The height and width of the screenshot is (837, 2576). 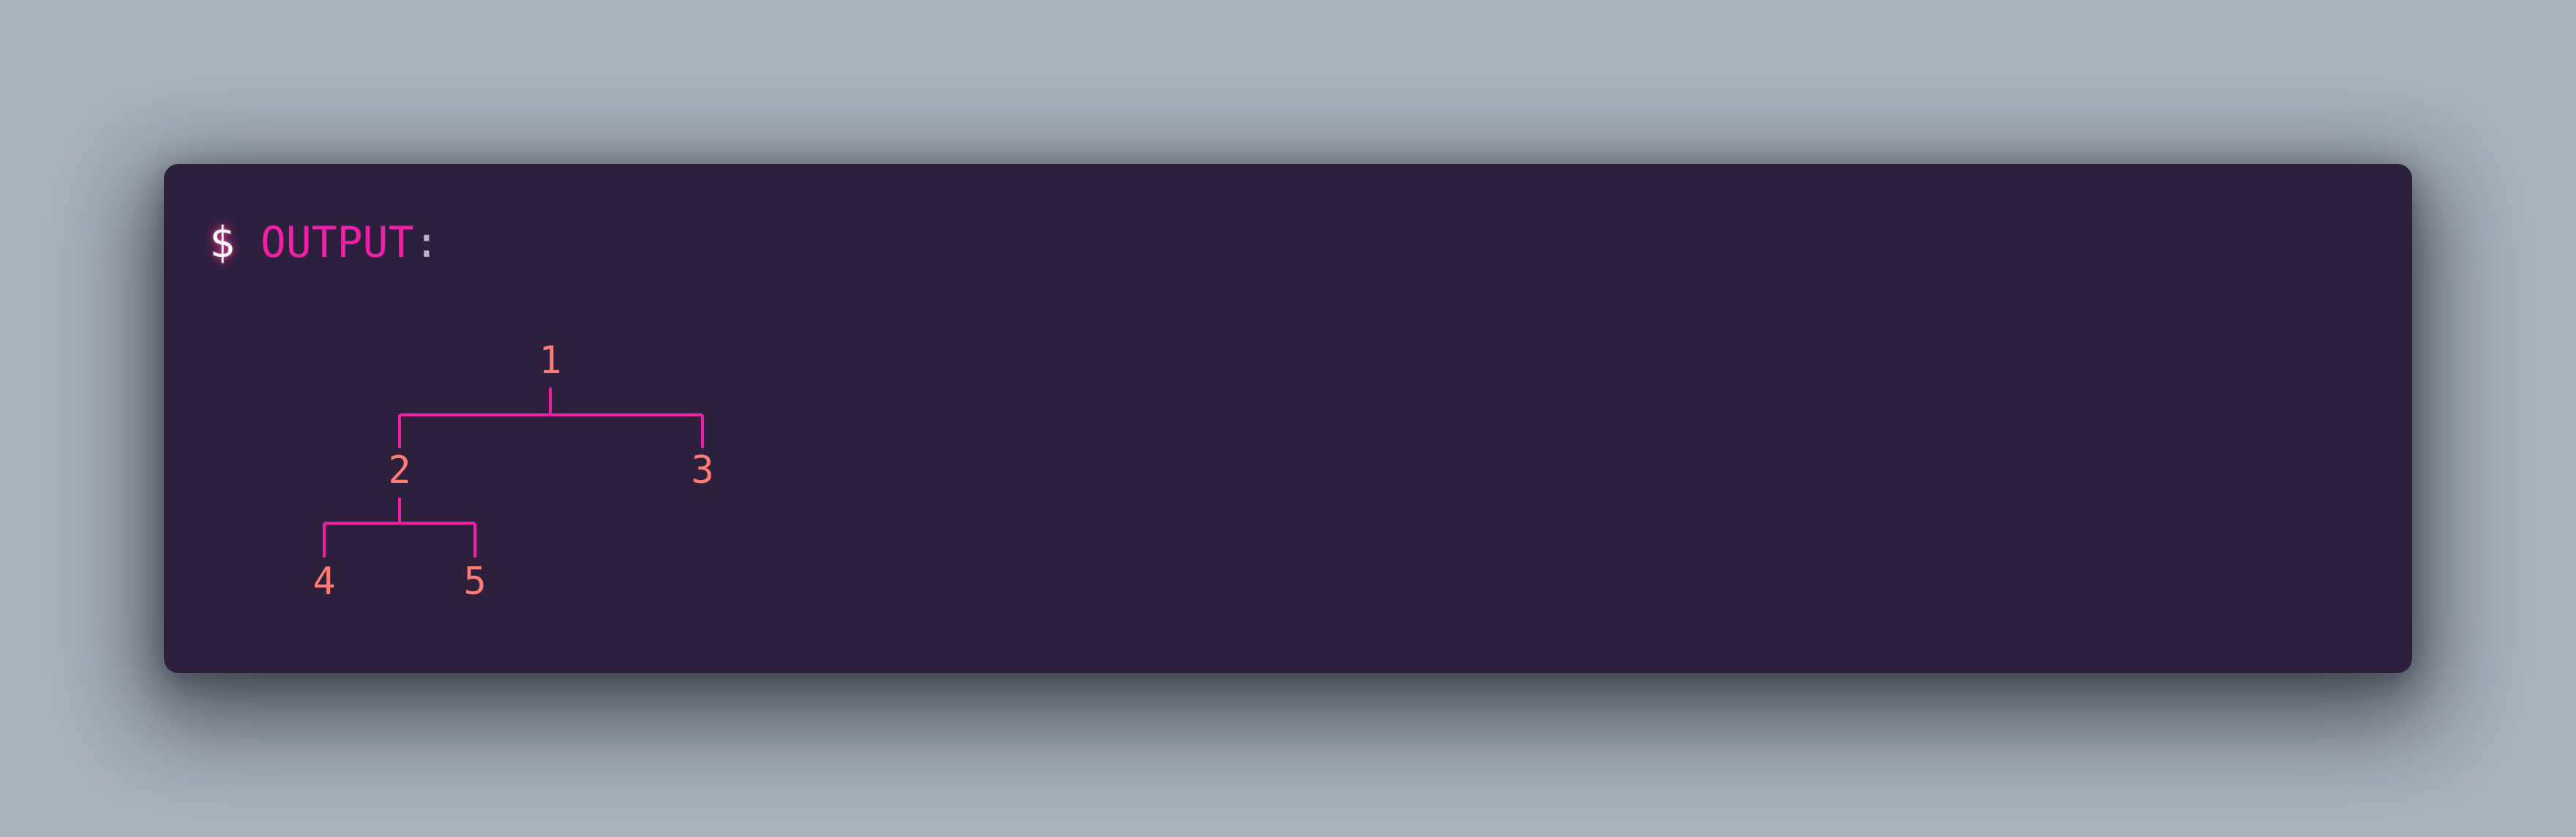 What do you see at coordinates (474, 582) in the screenshot?
I see `tree-node-left-right: 5` at bounding box center [474, 582].